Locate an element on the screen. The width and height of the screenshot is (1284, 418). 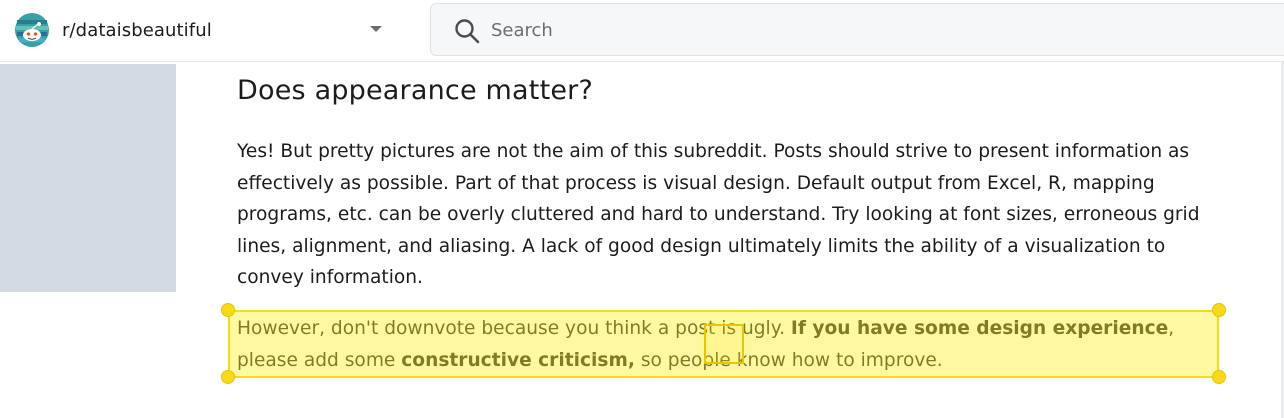
section-heading: Does appearance matter? is located at coordinates (415, 90).